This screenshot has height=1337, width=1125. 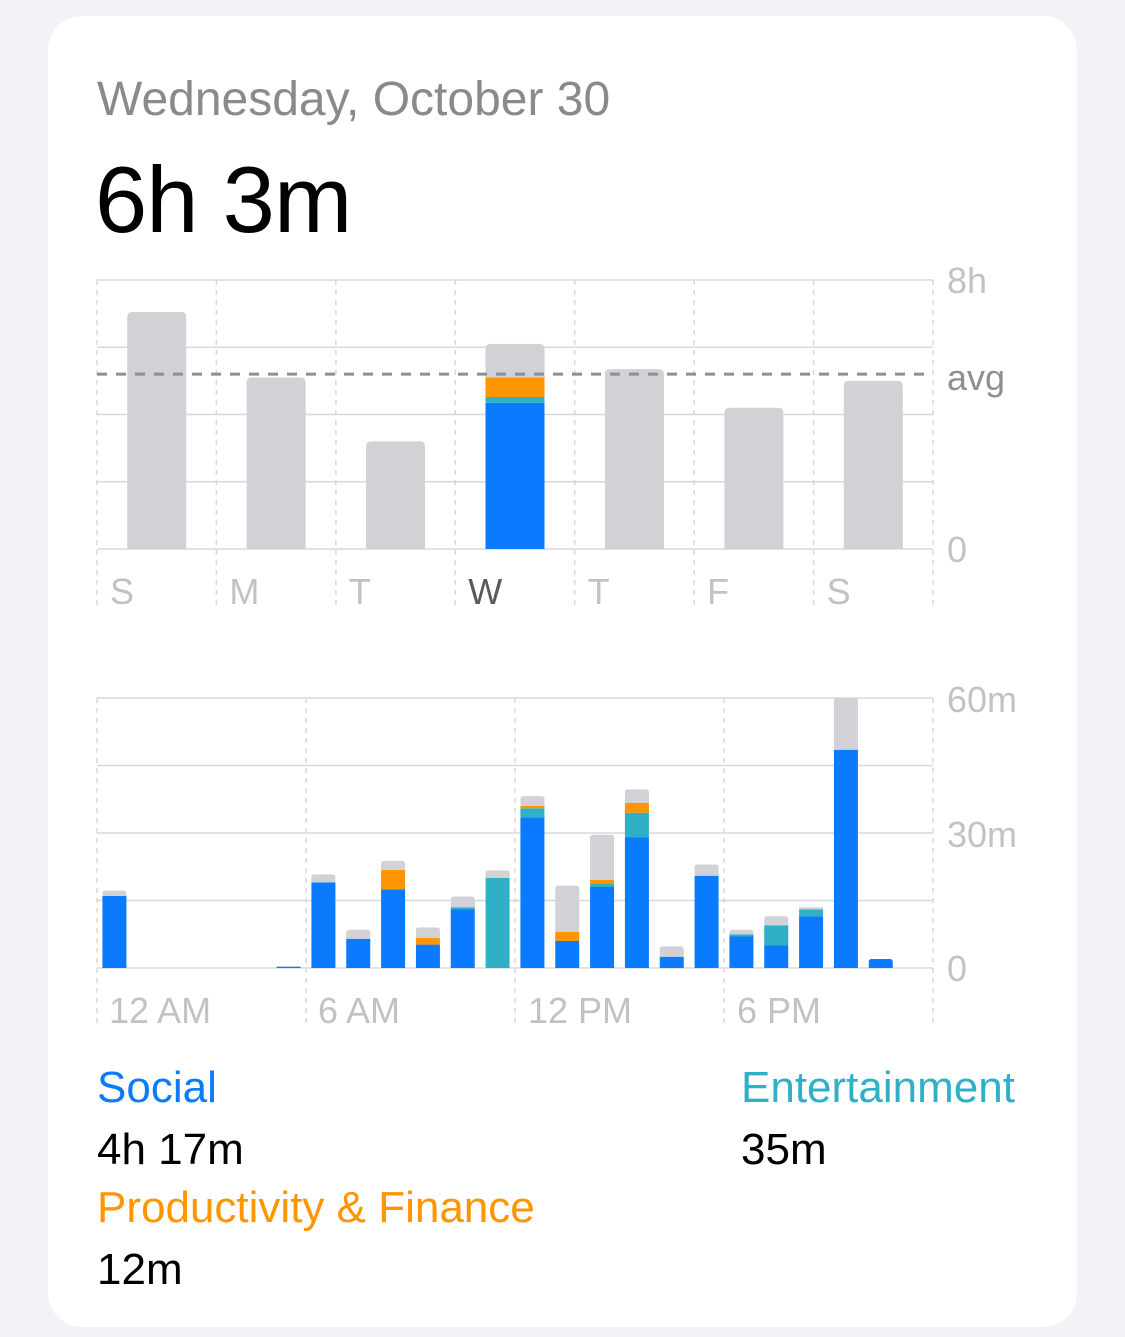 I want to click on hourly-x-label-12am: 12 AM, so click(x=160, y=1010).